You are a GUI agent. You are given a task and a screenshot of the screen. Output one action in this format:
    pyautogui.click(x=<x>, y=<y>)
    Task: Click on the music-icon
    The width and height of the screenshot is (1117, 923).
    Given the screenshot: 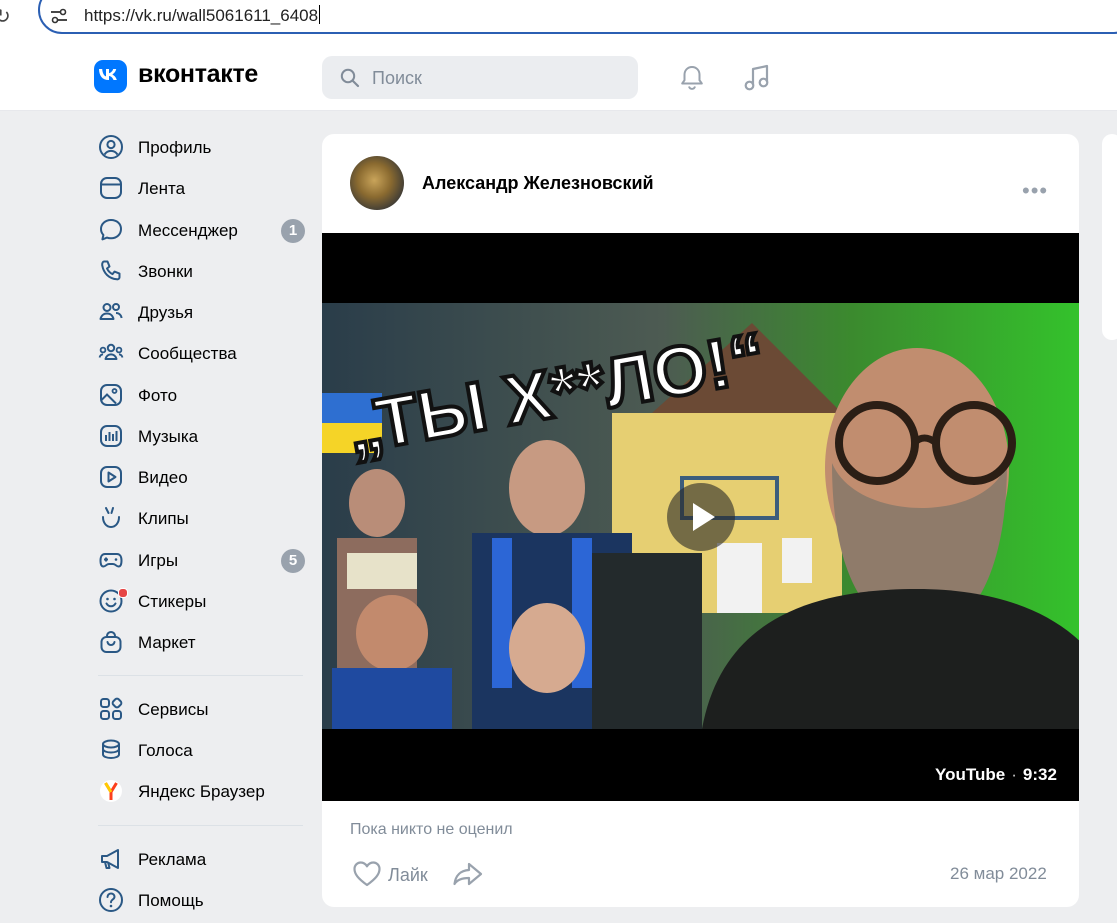 What is the action you would take?
    pyautogui.click(x=111, y=436)
    